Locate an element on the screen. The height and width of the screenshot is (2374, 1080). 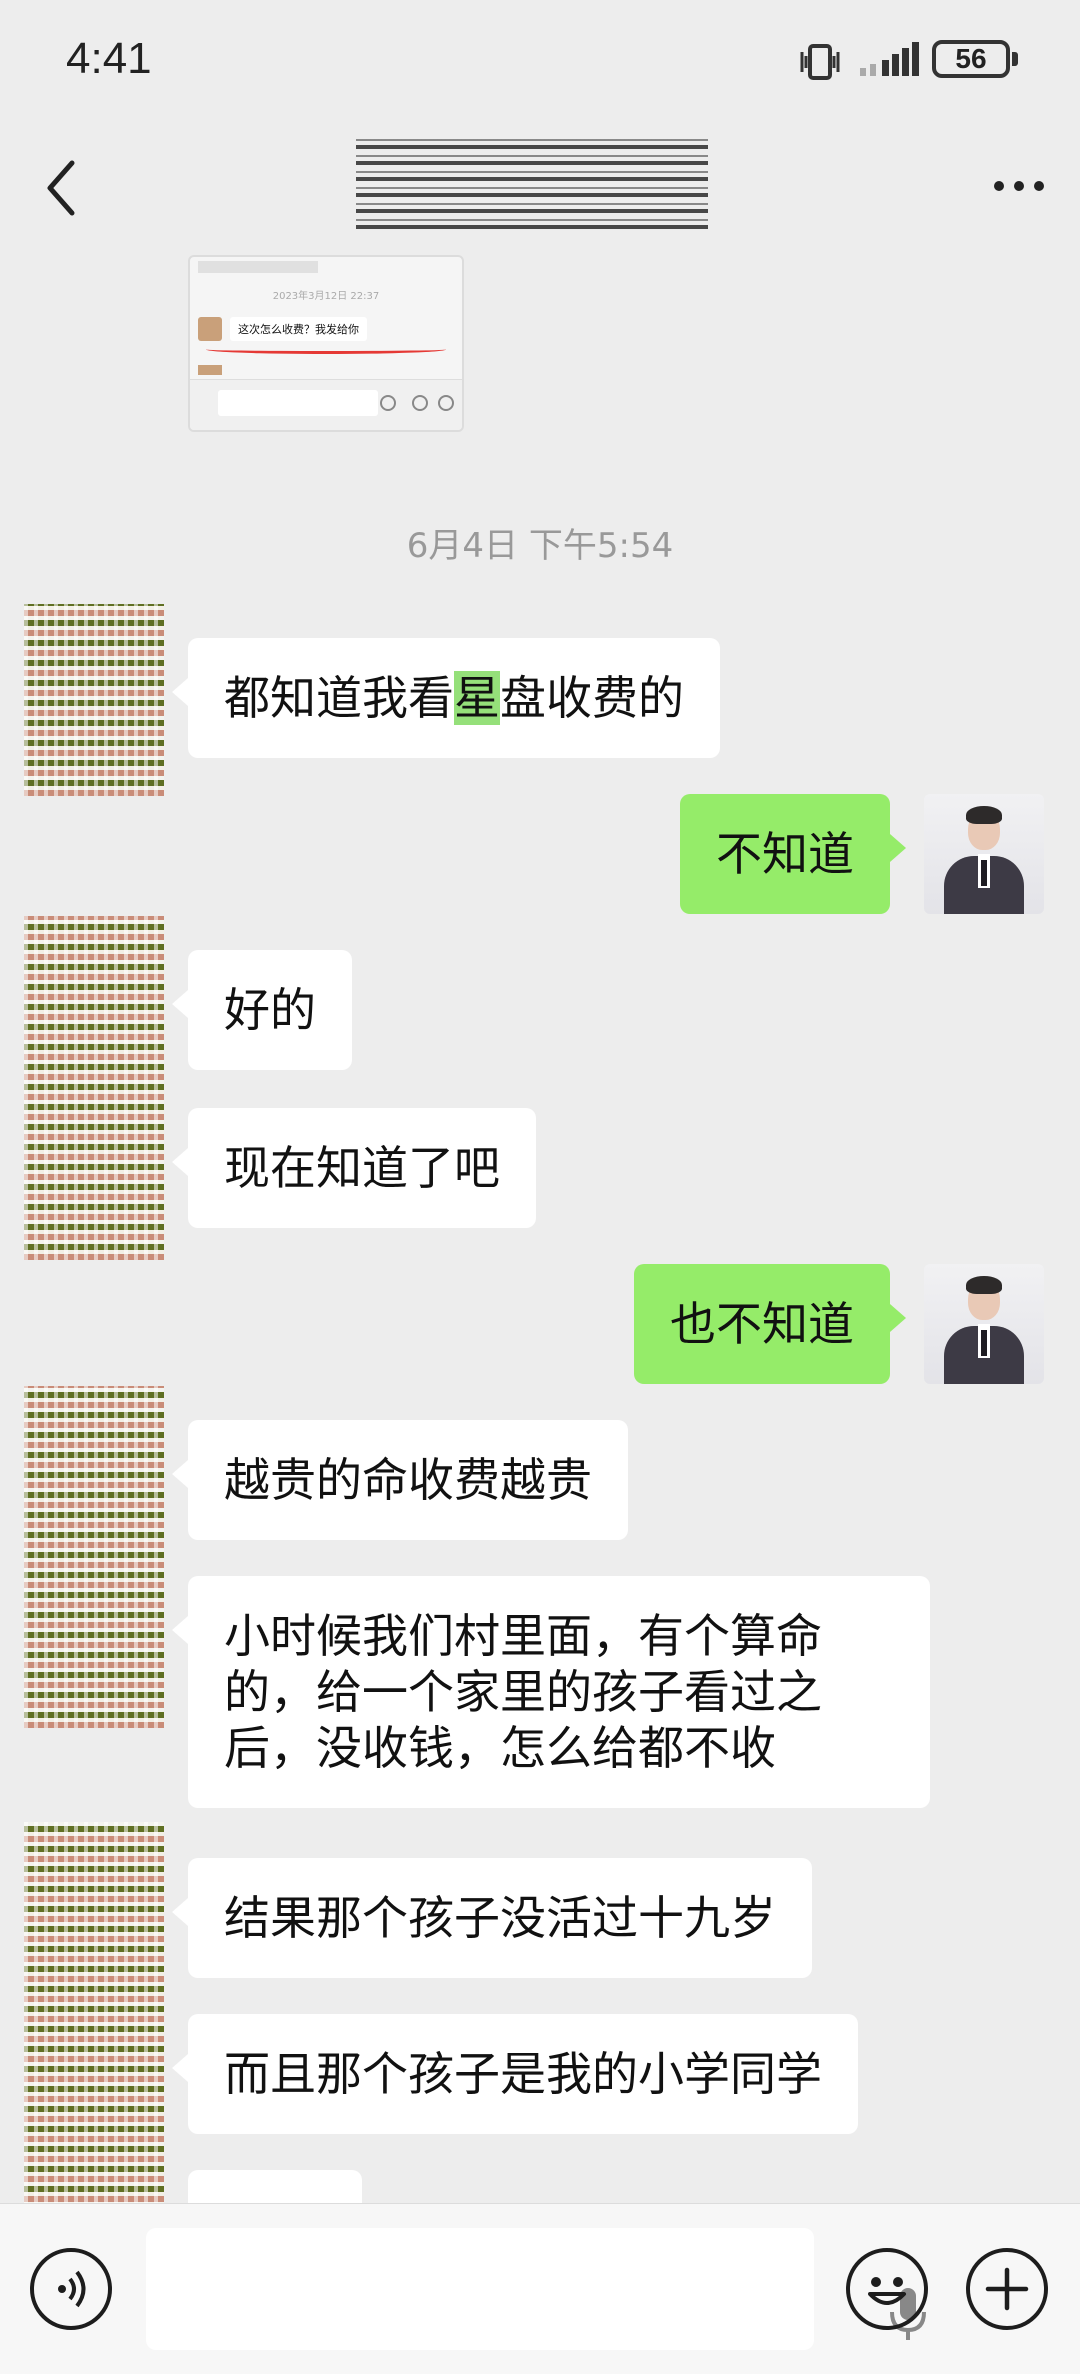
input-bar is located at coordinates (540, 2288).